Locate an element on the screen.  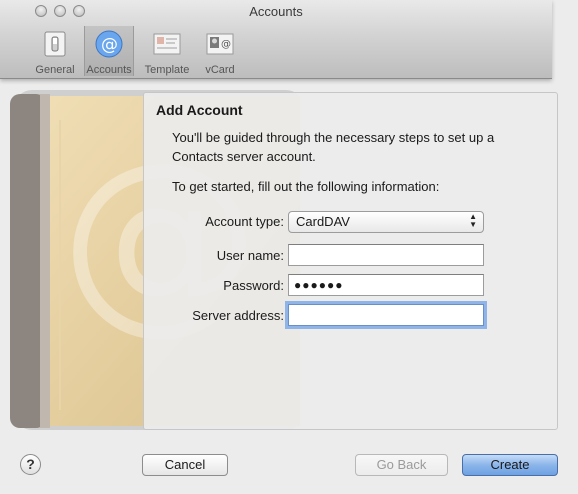
updown-arrows-icon: ▲ ▼ is located at coordinates (473, 220).